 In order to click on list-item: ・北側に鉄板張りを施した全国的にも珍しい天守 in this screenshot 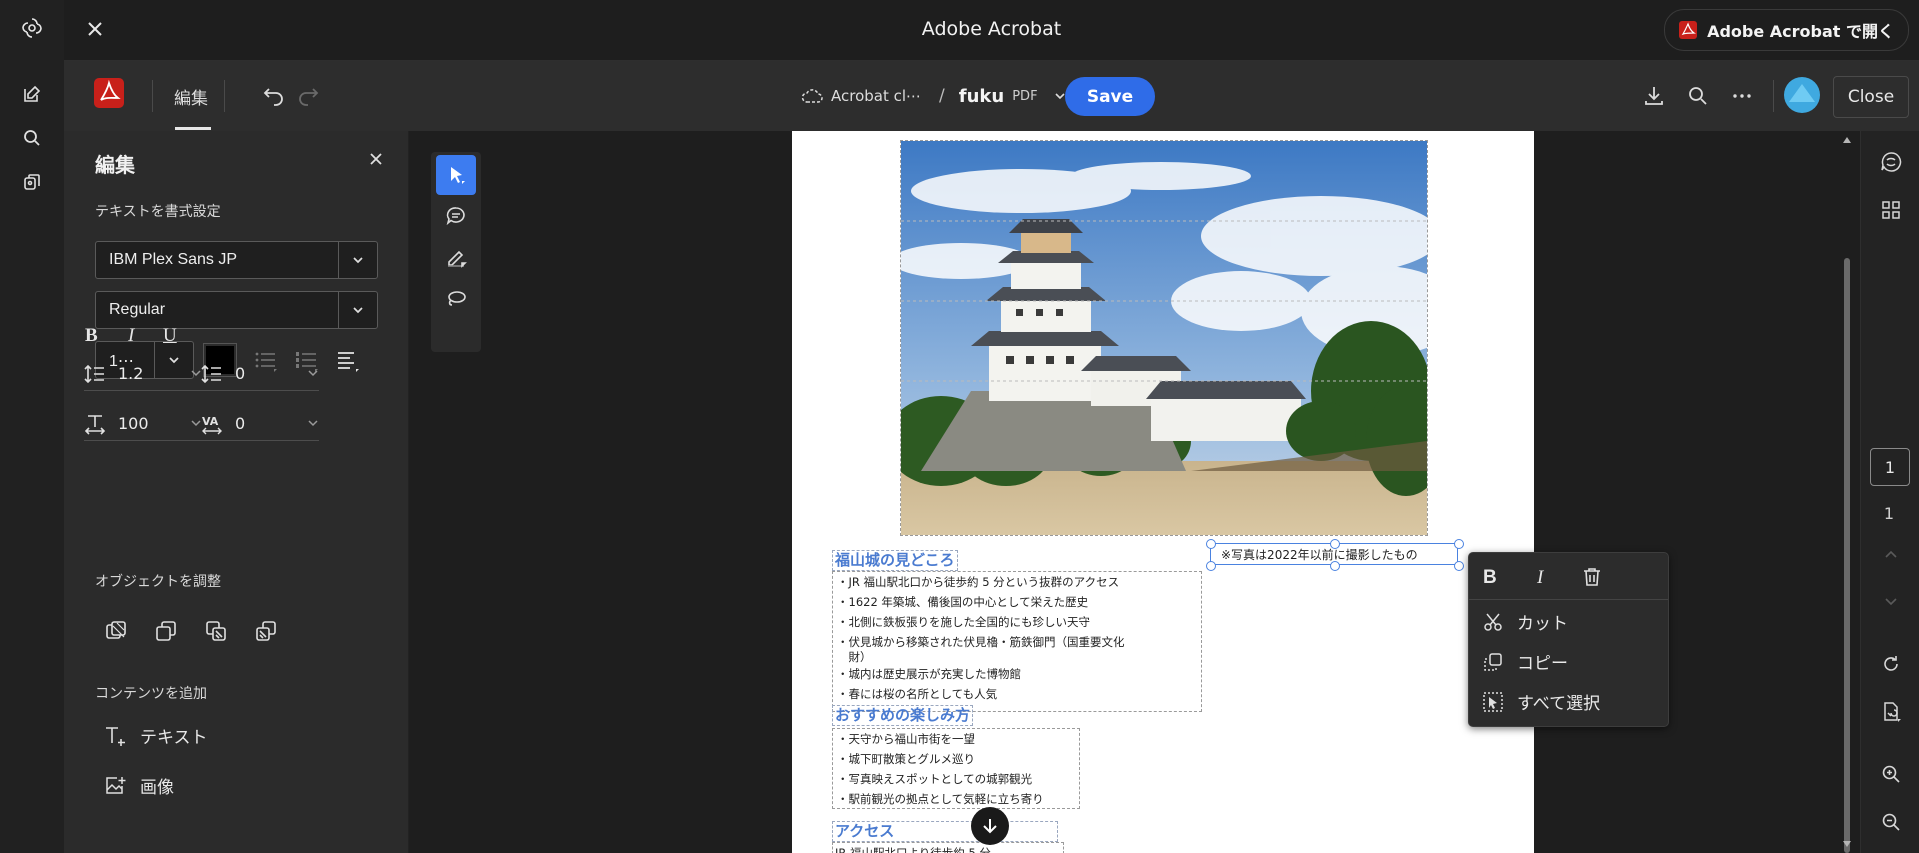, I will do `click(963, 622)`.